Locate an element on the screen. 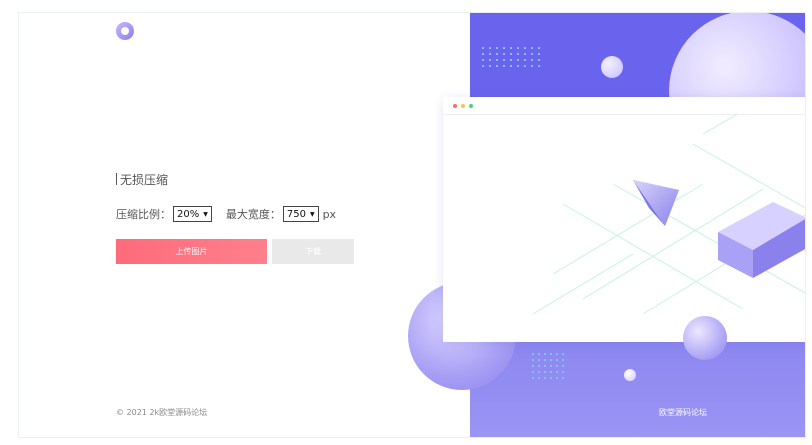 This screenshot has height=445, width=812. width-label: 最大宽度： is located at coordinates (253, 214).